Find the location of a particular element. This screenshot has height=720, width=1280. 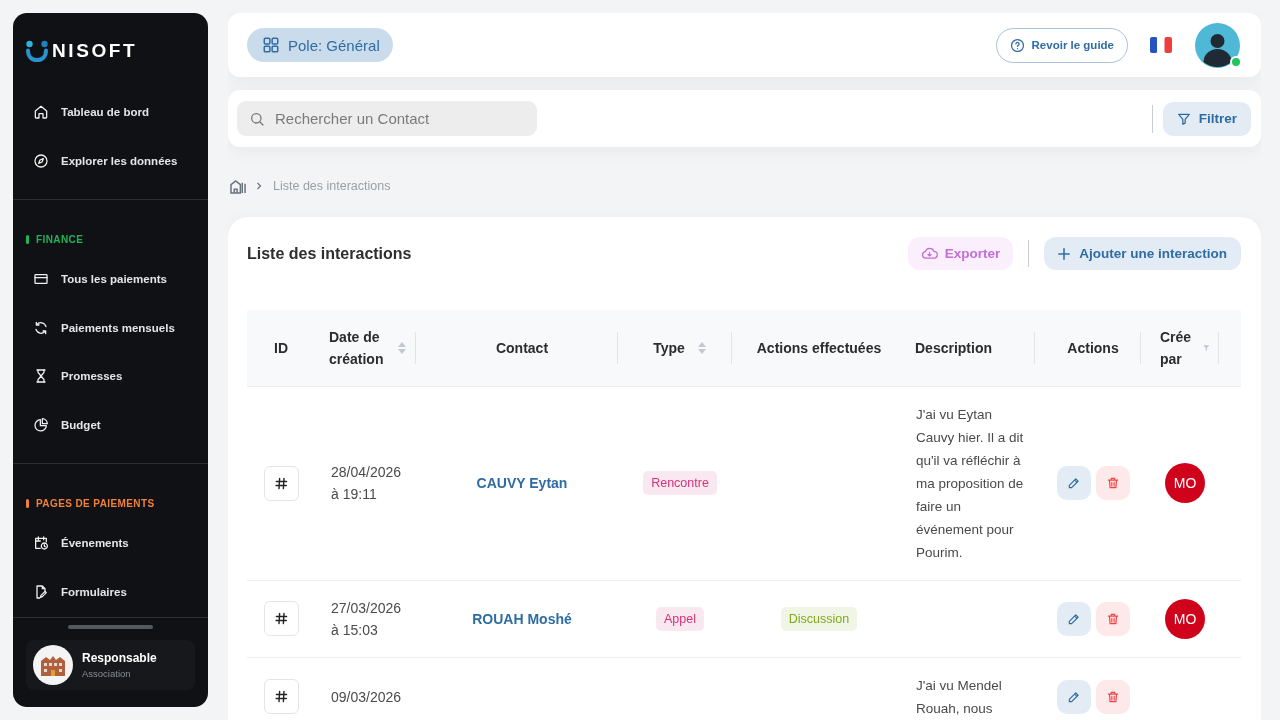

column-header: Contact is located at coordinates (522, 348).